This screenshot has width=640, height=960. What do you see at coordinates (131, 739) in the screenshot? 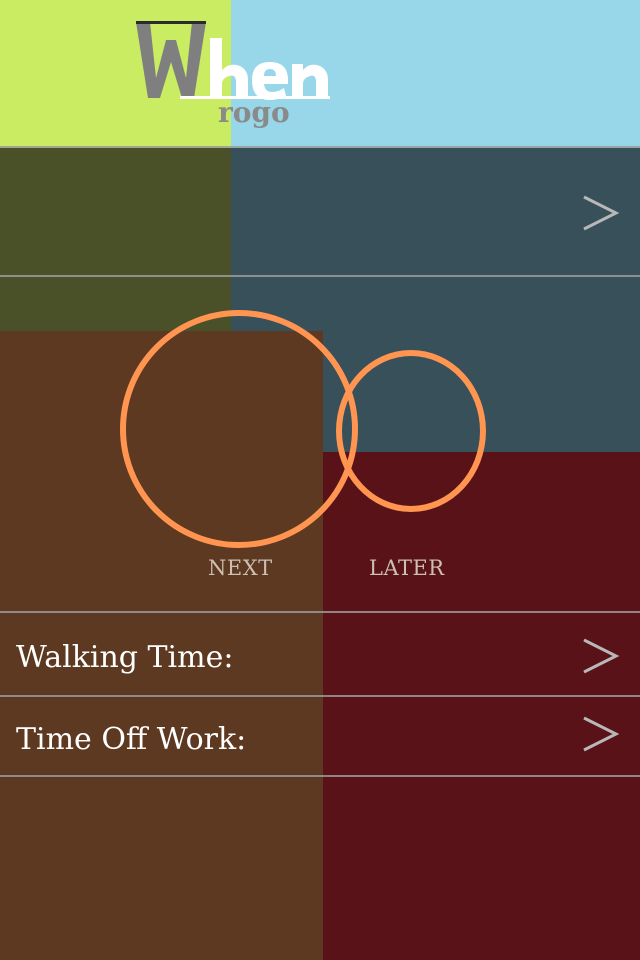
I see `time-off-work-label: Time Off Work:` at bounding box center [131, 739].